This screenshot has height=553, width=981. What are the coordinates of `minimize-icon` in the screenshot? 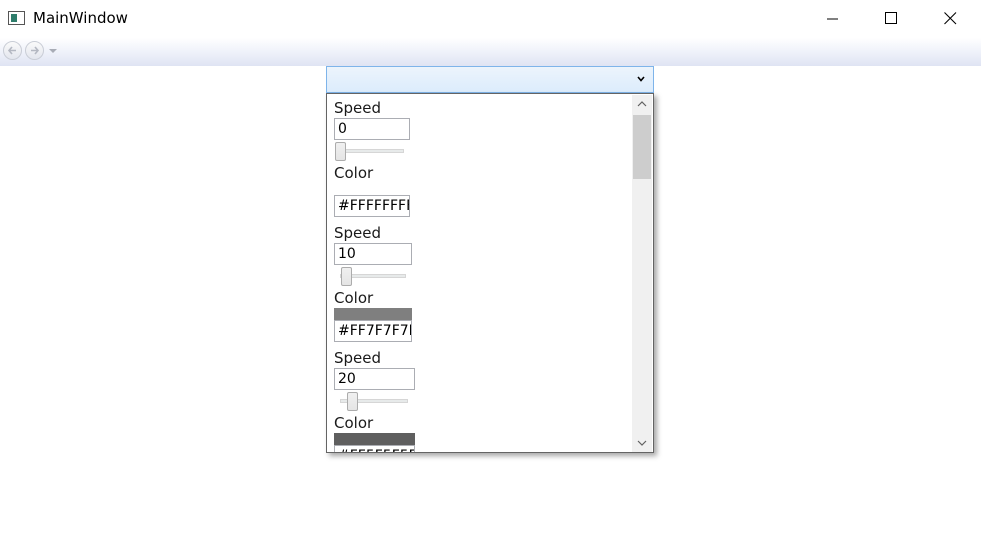 It's located at (832, 19).